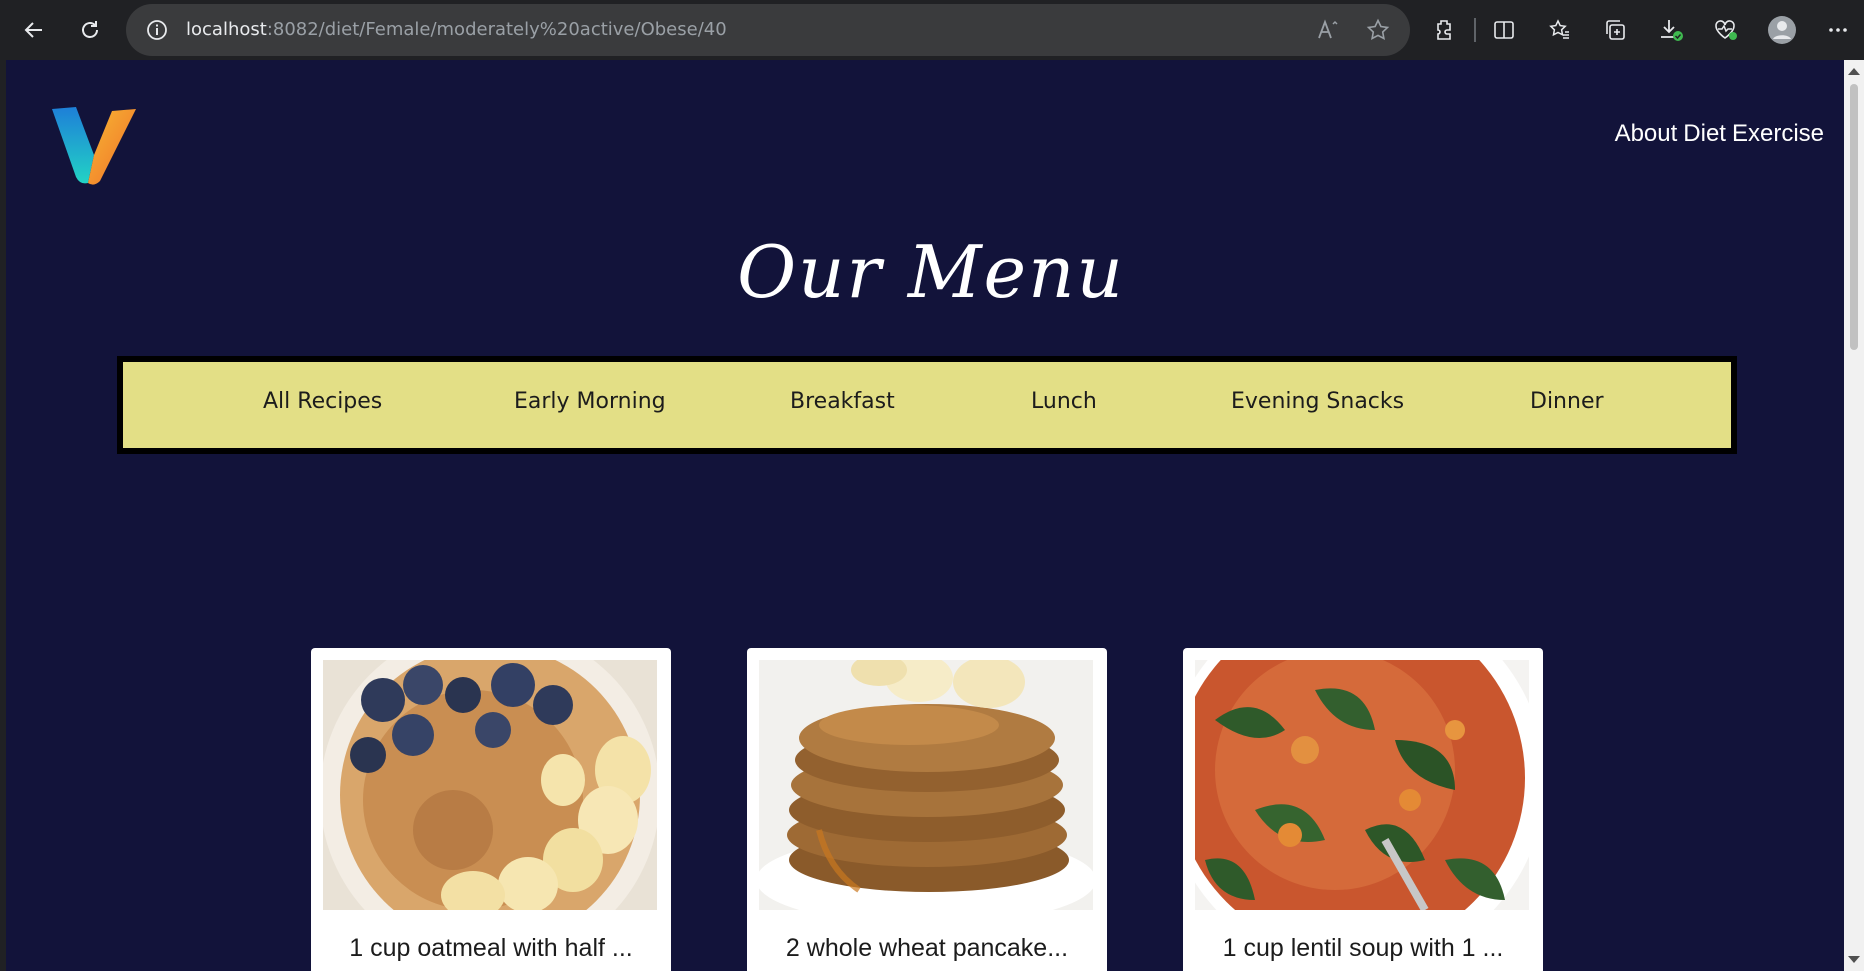 Image resolution: width=1864 pixels, height=971 pixels. I want to click on site-logo, so click(95, 146).